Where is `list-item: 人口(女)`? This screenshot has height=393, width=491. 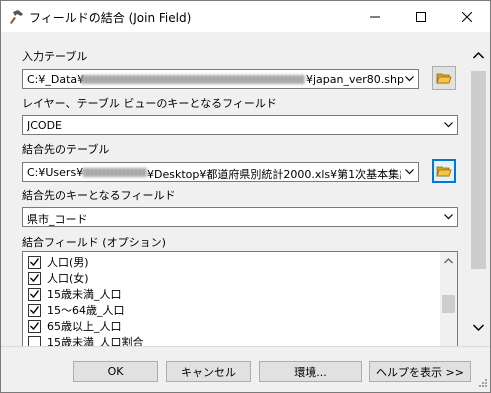 list-item: 人口(女) is located at coordinates (58, 278).